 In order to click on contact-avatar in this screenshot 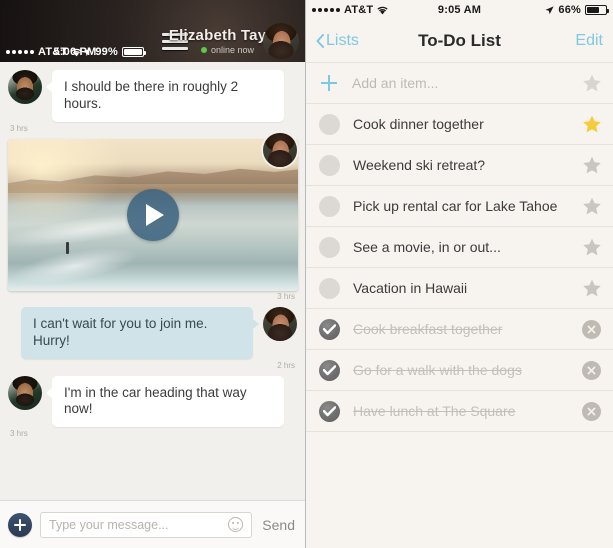, I will do `click(281, 41)`.